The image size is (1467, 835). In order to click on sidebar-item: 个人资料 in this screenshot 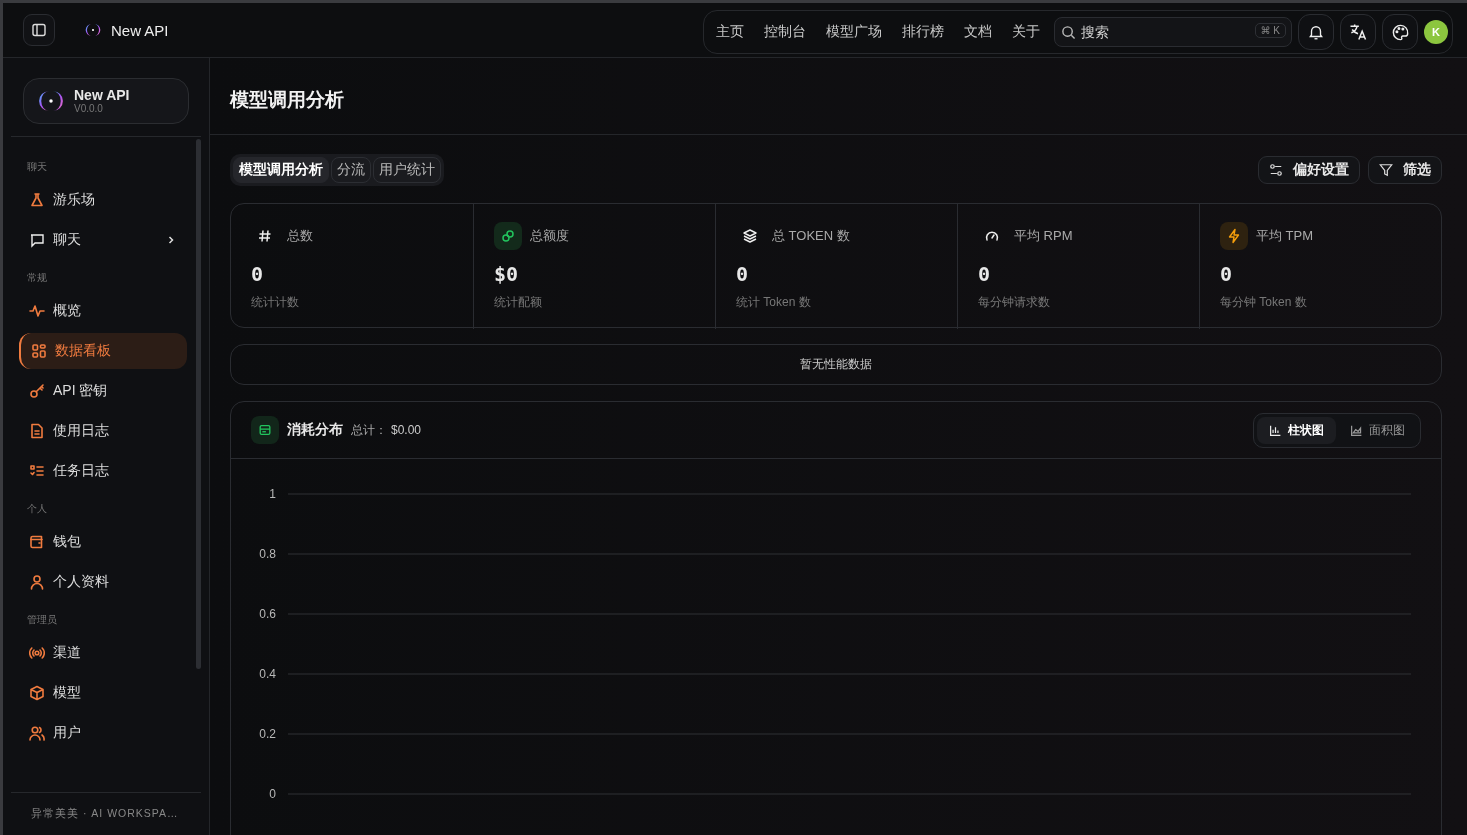, I will do `click(103, 582)`.